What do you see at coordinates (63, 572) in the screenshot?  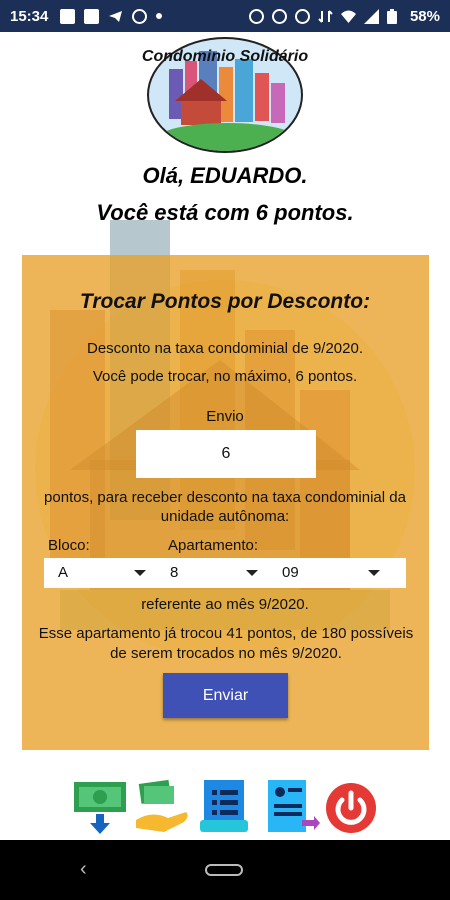 I see `bloco-value: A` at bounding box center [63, 572].